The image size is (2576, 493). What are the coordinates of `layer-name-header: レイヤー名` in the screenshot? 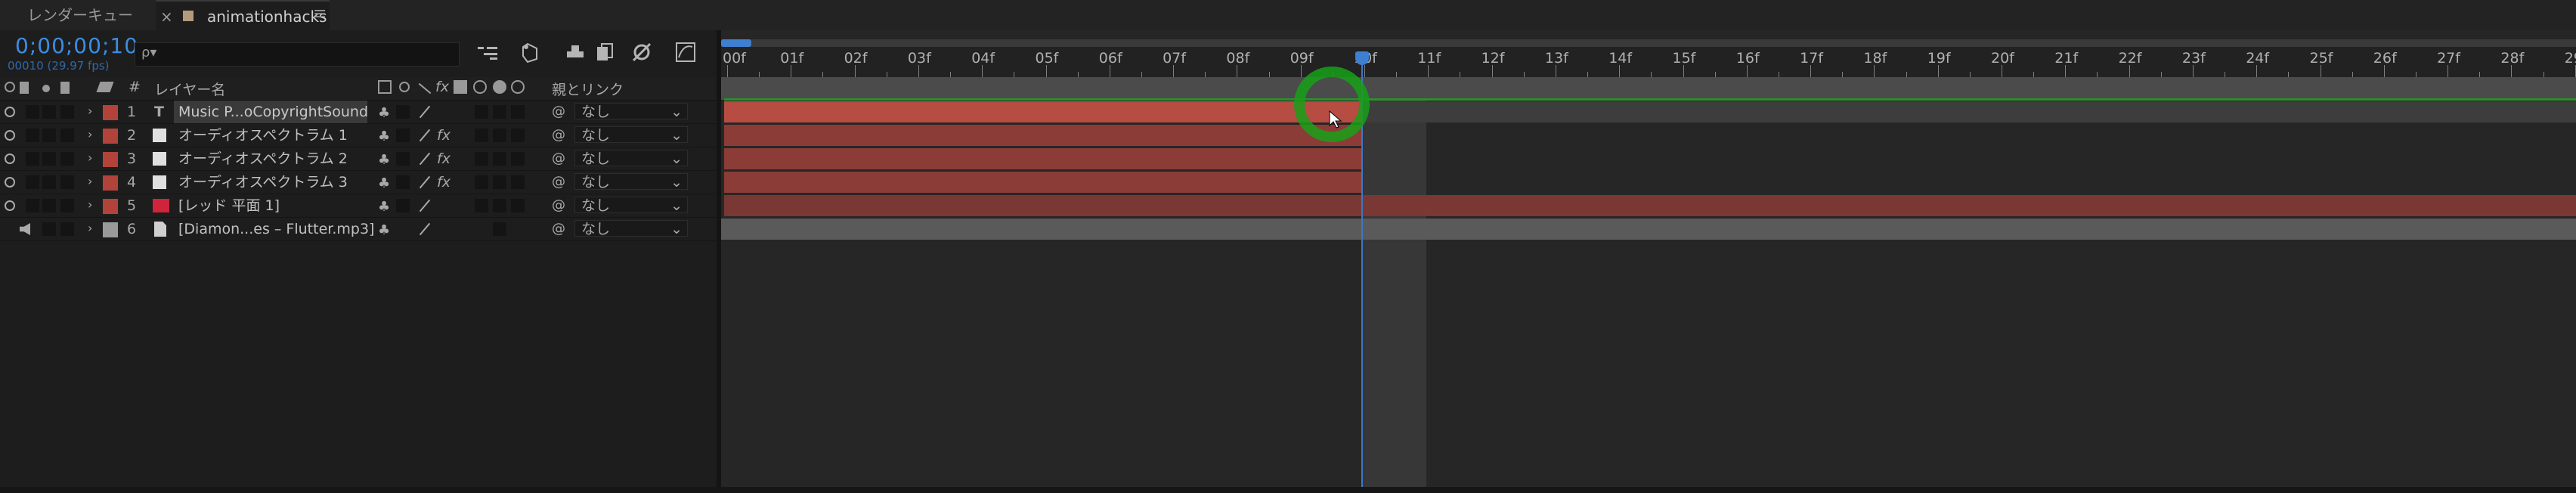 It's located at (189, 89).